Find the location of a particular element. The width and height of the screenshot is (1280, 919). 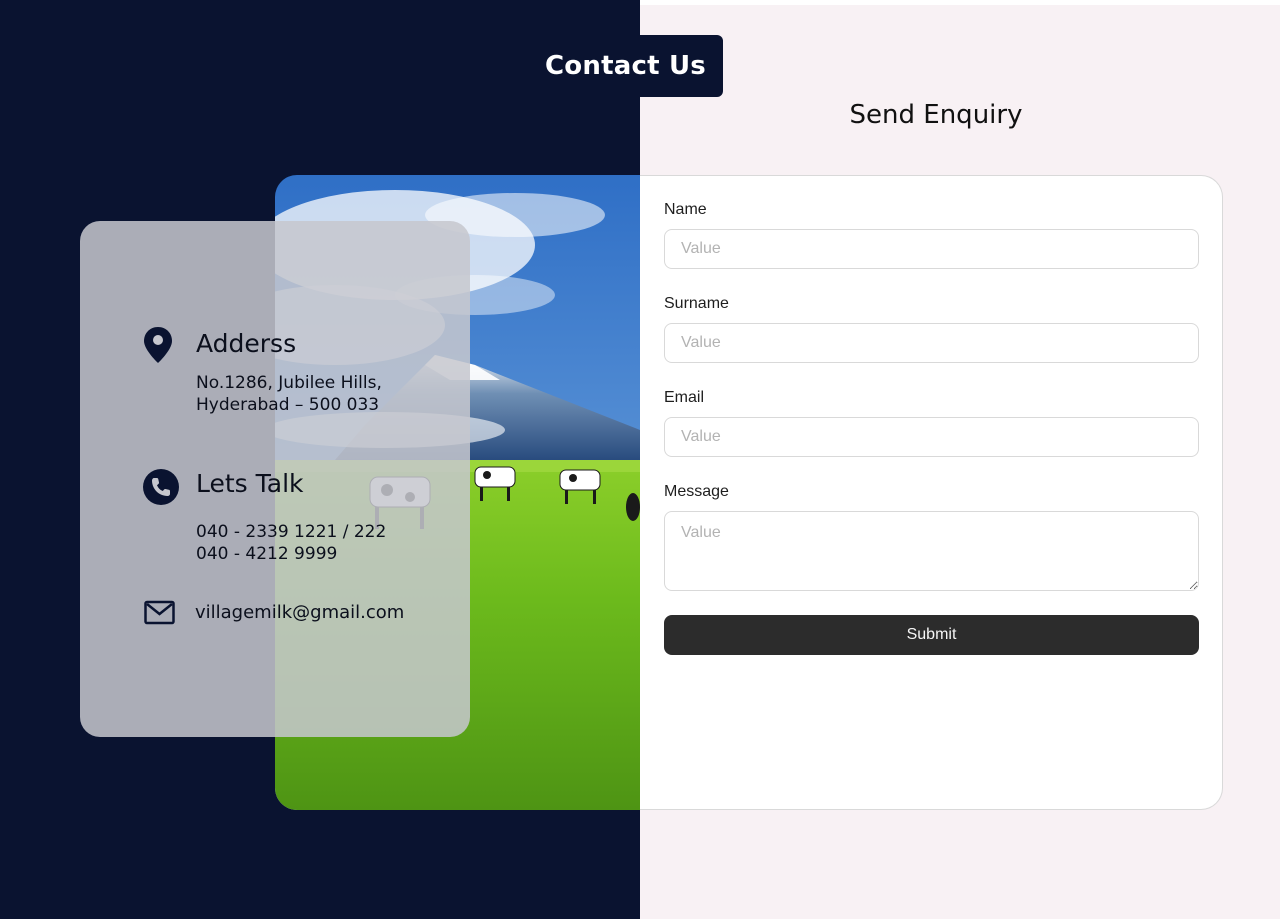

message-textarea is located at coordinates (931, 551).